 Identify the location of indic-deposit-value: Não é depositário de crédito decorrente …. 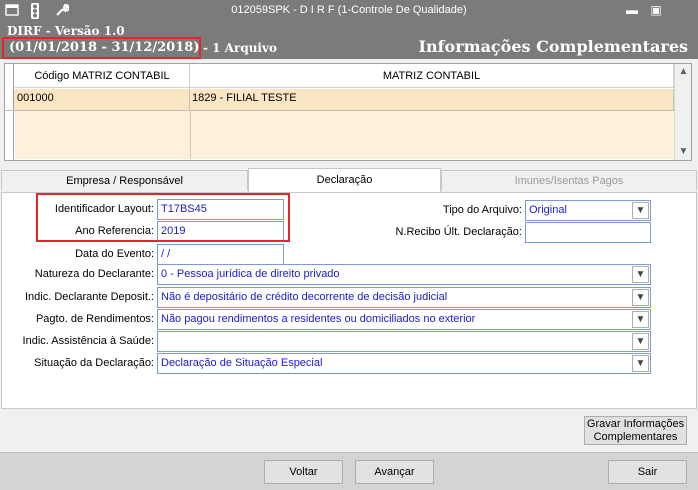
(304, 297).